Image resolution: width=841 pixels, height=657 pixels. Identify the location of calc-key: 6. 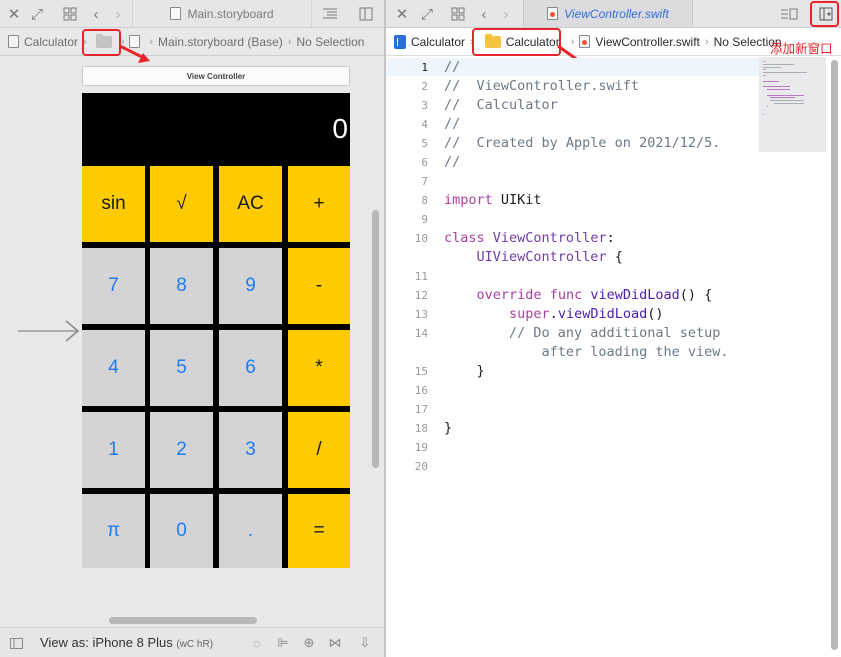
(250, 368).